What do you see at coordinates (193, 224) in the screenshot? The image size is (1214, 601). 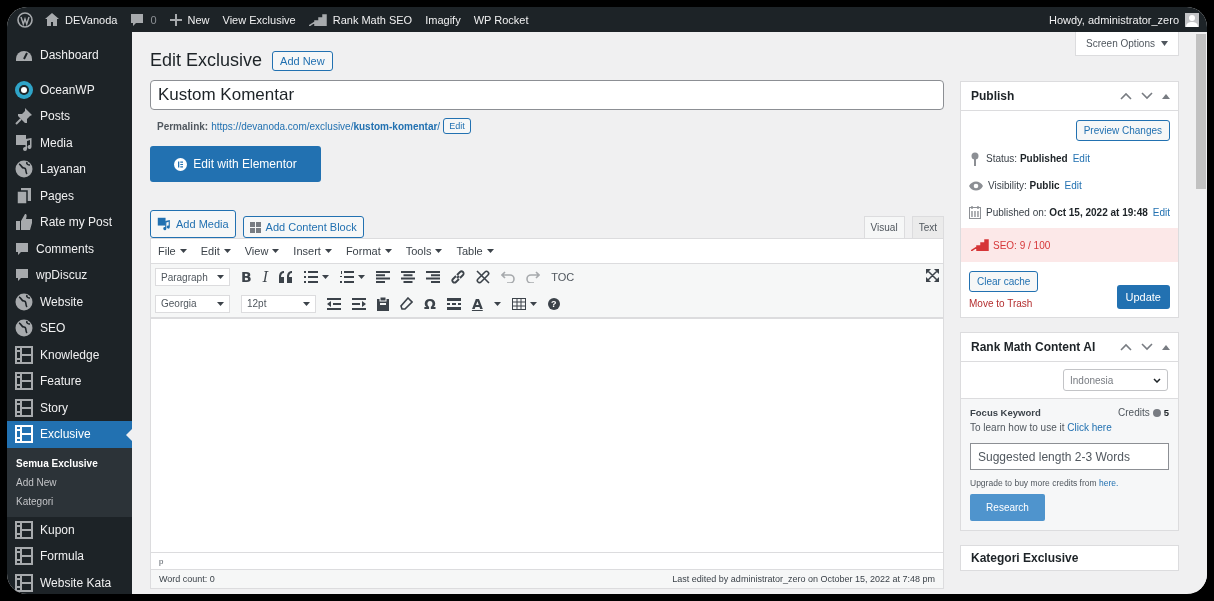 I see `add-media-button: Add Media` at bounding box center [193, 224].